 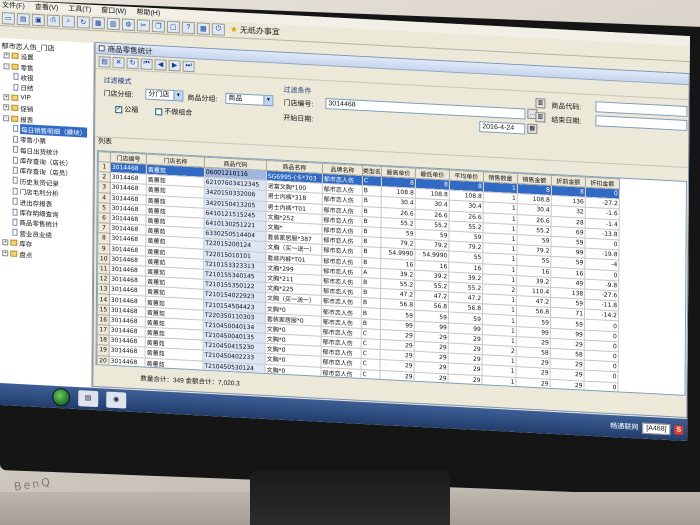 I want to click on print-icon: ⎙, so click(x=53, y=20).